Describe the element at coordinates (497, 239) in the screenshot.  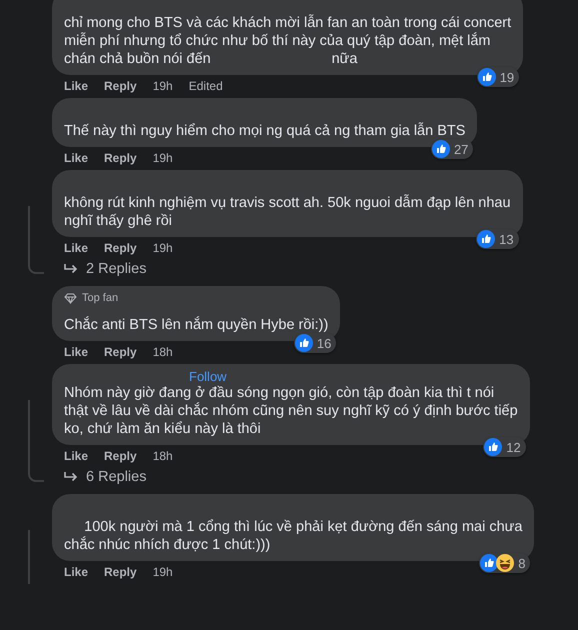
I see `reaction-count-badge: 13` at that location.